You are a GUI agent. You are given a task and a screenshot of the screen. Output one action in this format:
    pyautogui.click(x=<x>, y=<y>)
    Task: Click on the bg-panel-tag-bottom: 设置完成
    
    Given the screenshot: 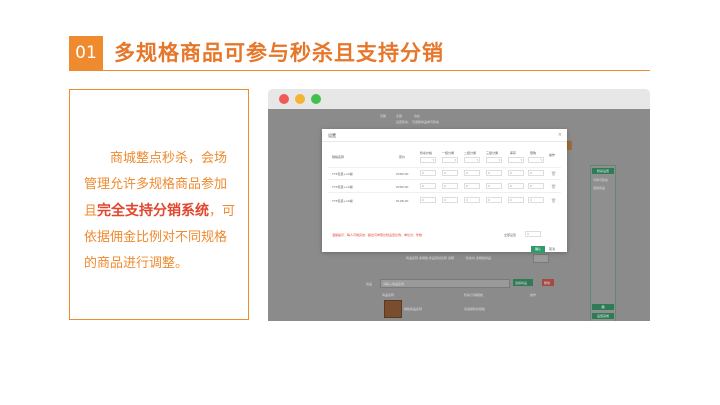 What is the action you would take?
    pyautogui.click(x=603, y=316)
    